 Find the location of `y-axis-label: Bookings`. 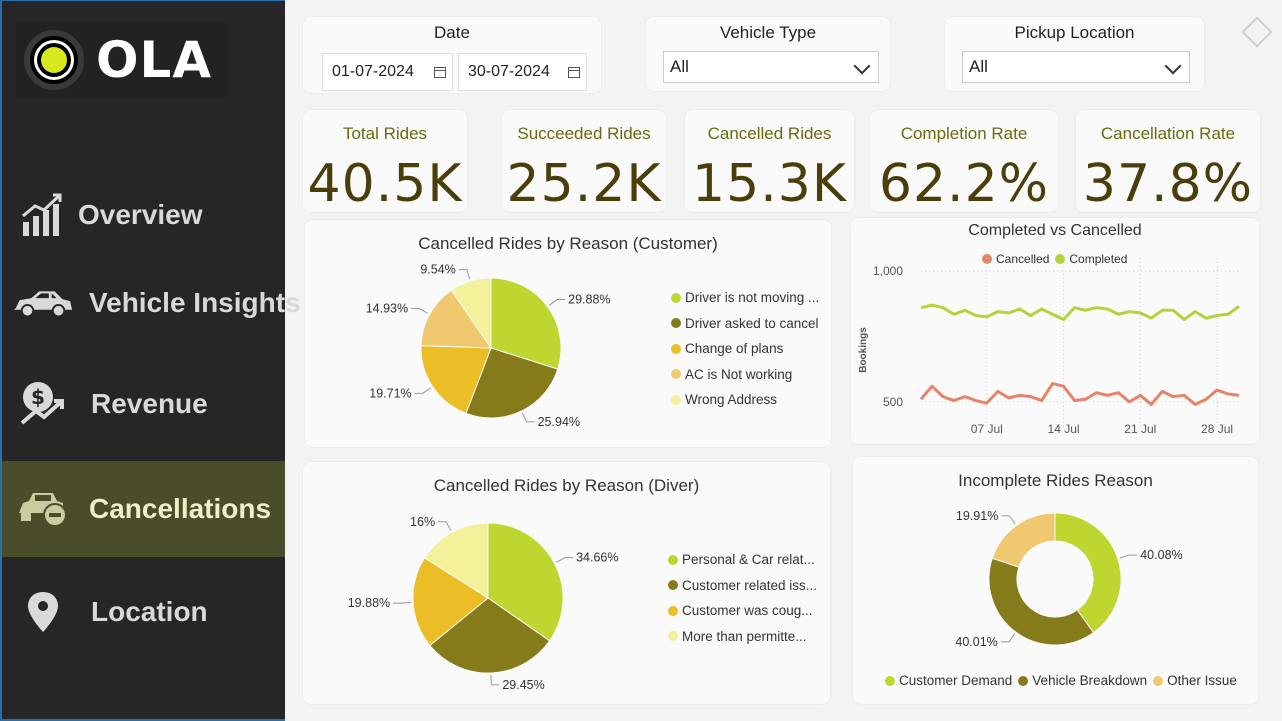

y-axis-label: Bookings is located at coordinates (863, 350).